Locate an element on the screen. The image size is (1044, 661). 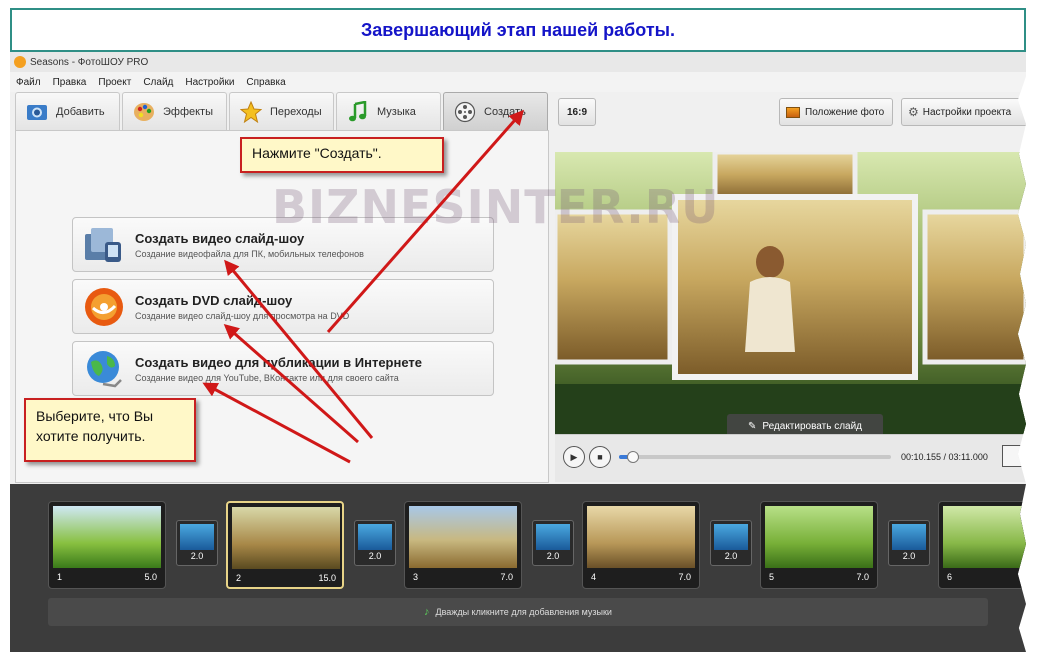
menu-slide: Слайд is located at coordinates (158, 82).